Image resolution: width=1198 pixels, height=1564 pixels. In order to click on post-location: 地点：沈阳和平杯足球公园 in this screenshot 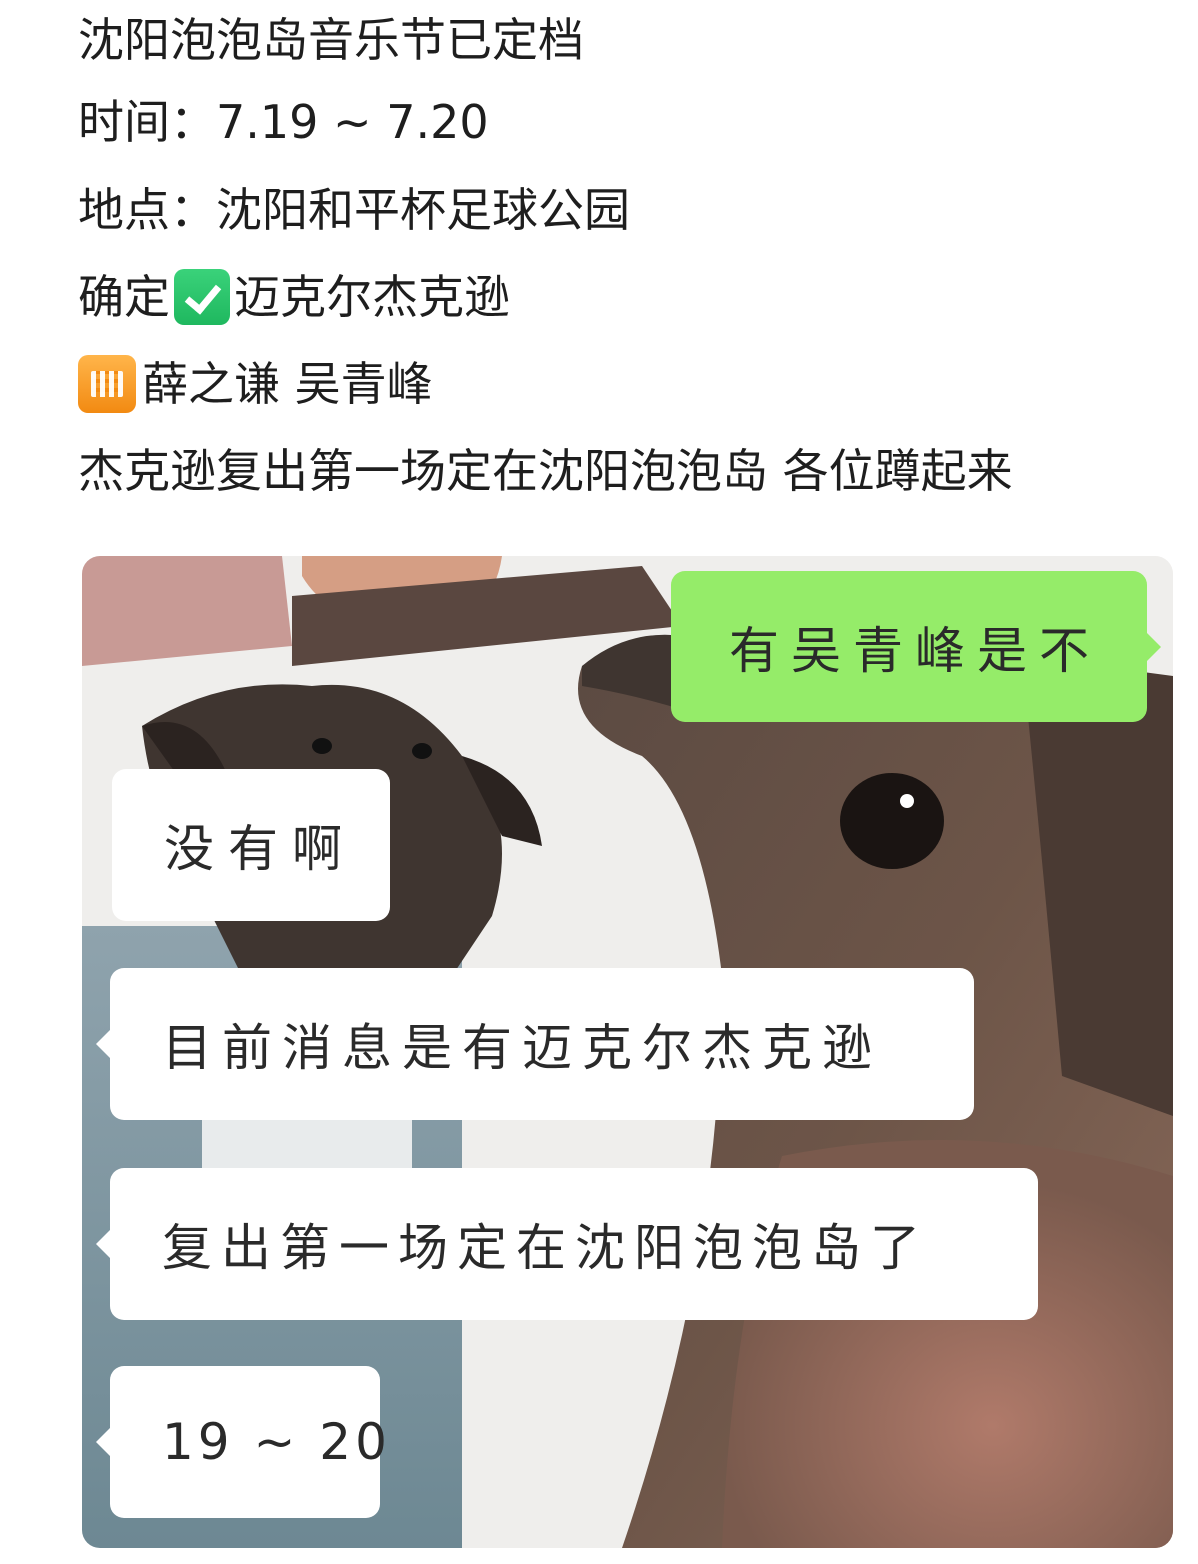, I will do `click(354, 210)`.